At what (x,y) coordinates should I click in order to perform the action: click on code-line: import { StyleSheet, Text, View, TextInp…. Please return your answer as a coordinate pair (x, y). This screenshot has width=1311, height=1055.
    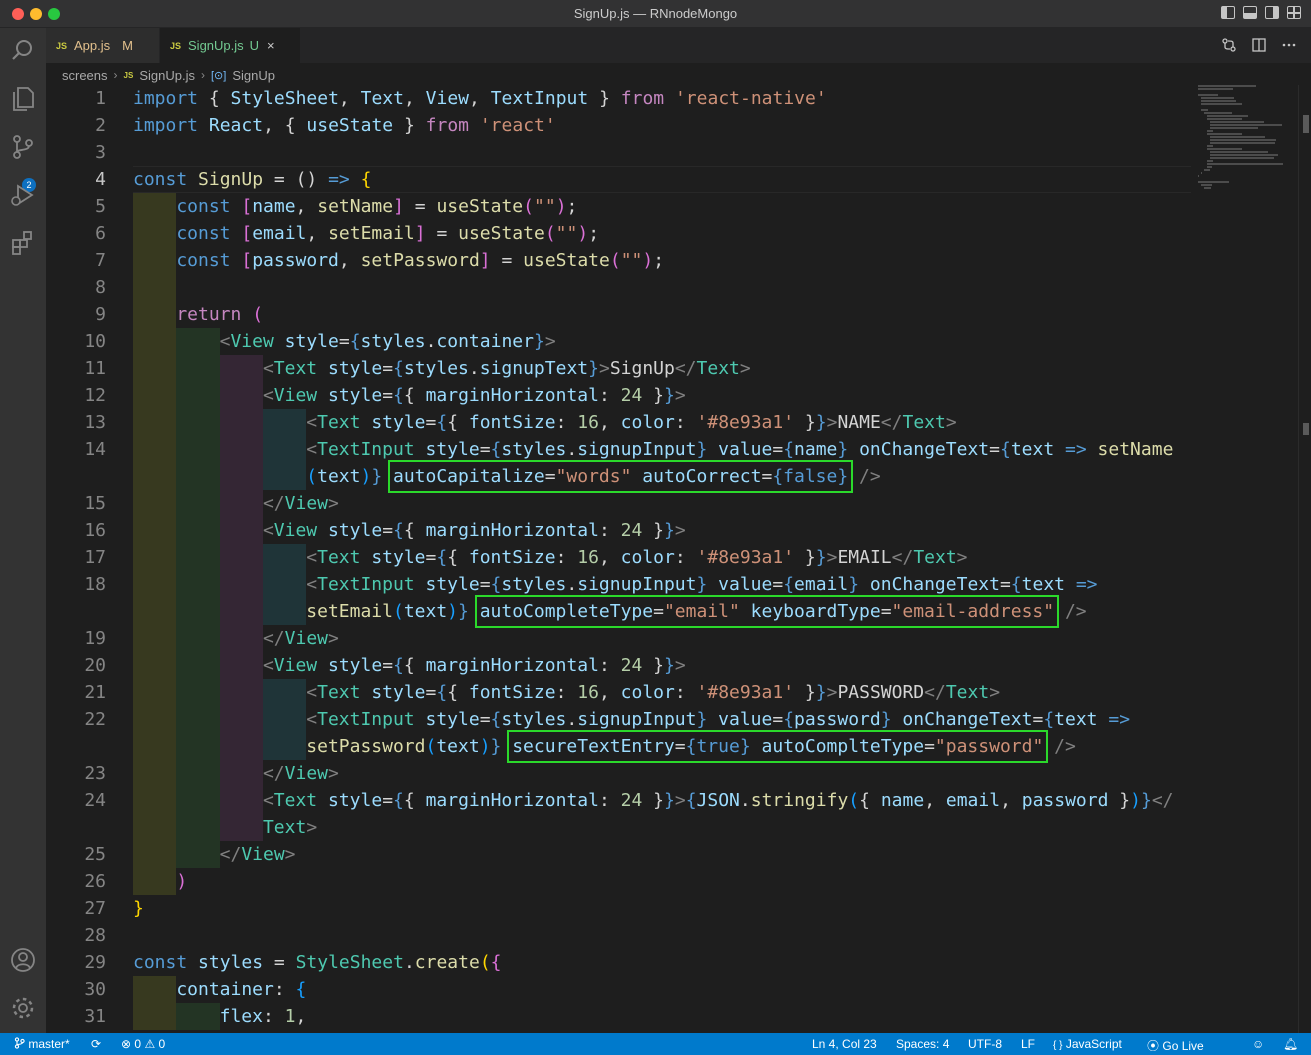
    Looking at the image, I should click on (653, 98).